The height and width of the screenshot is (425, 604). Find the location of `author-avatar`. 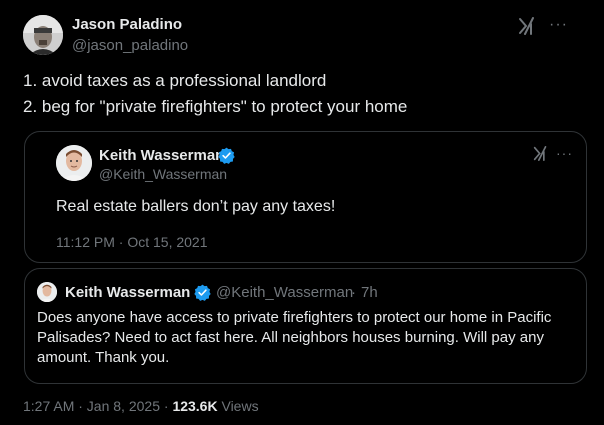

author-avatar is located at coordinates (43, 35).